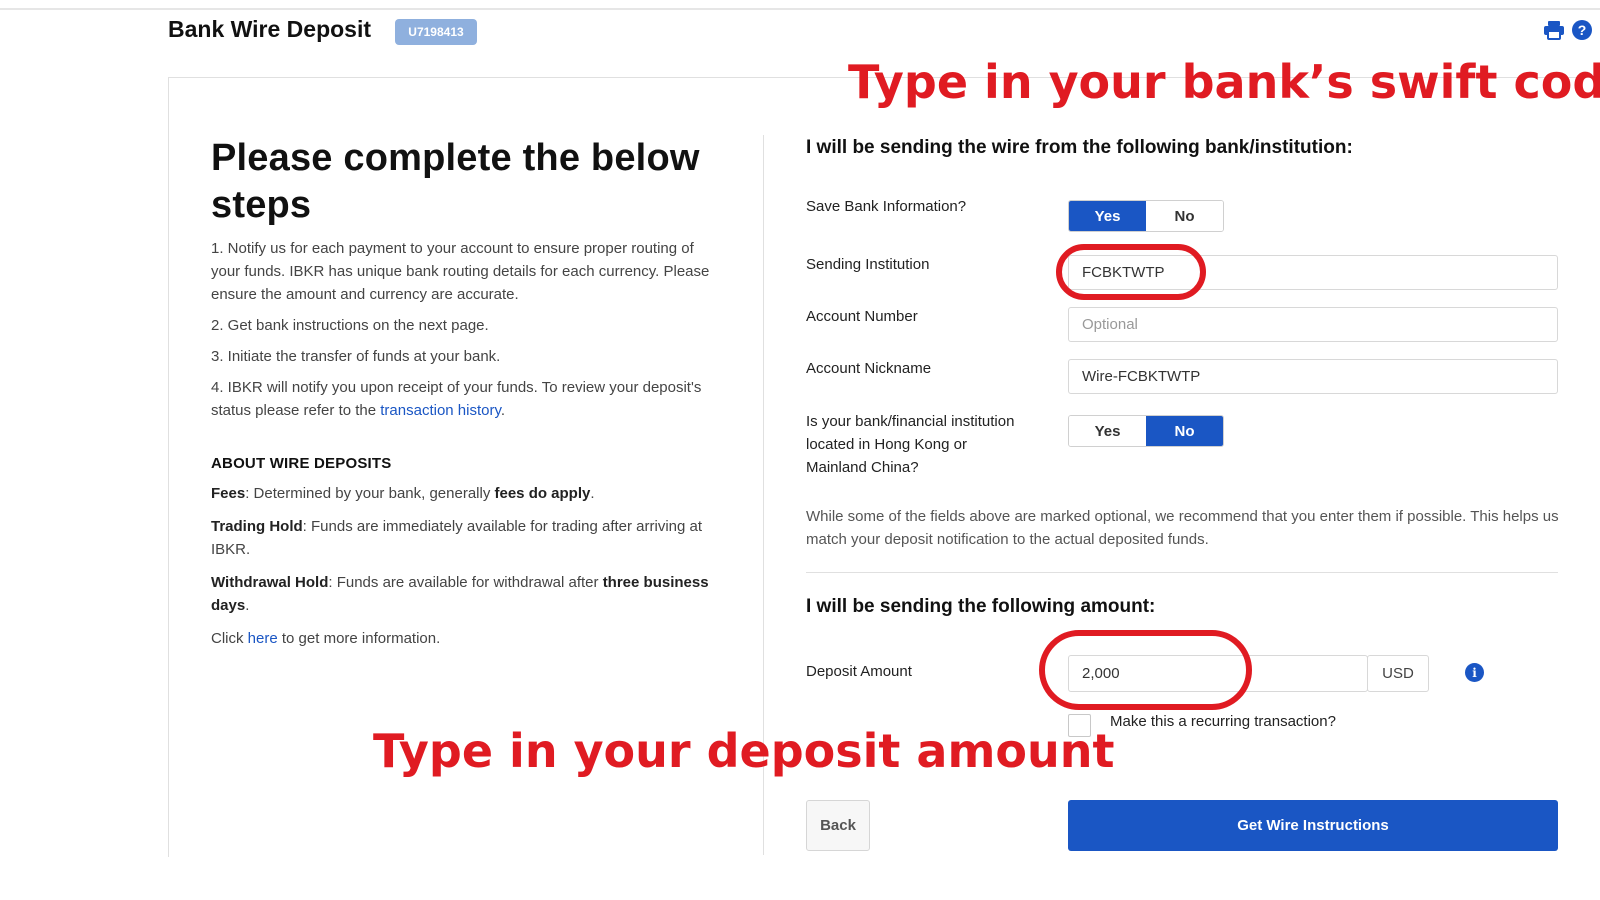 This screenshot has width=1600, height=900. I want to click on fees-bold: fees do apply, so click(542, 493).